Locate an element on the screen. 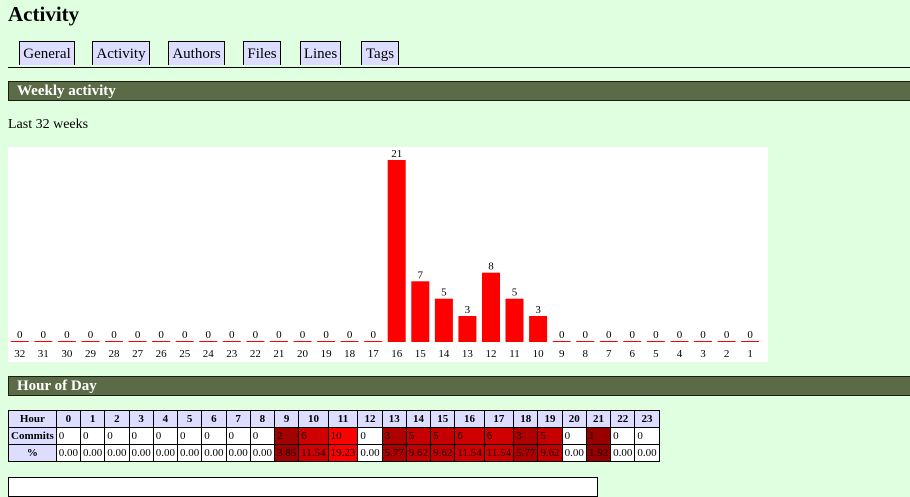  weekly-category-label: 3 is located at coordinates (703, 354).